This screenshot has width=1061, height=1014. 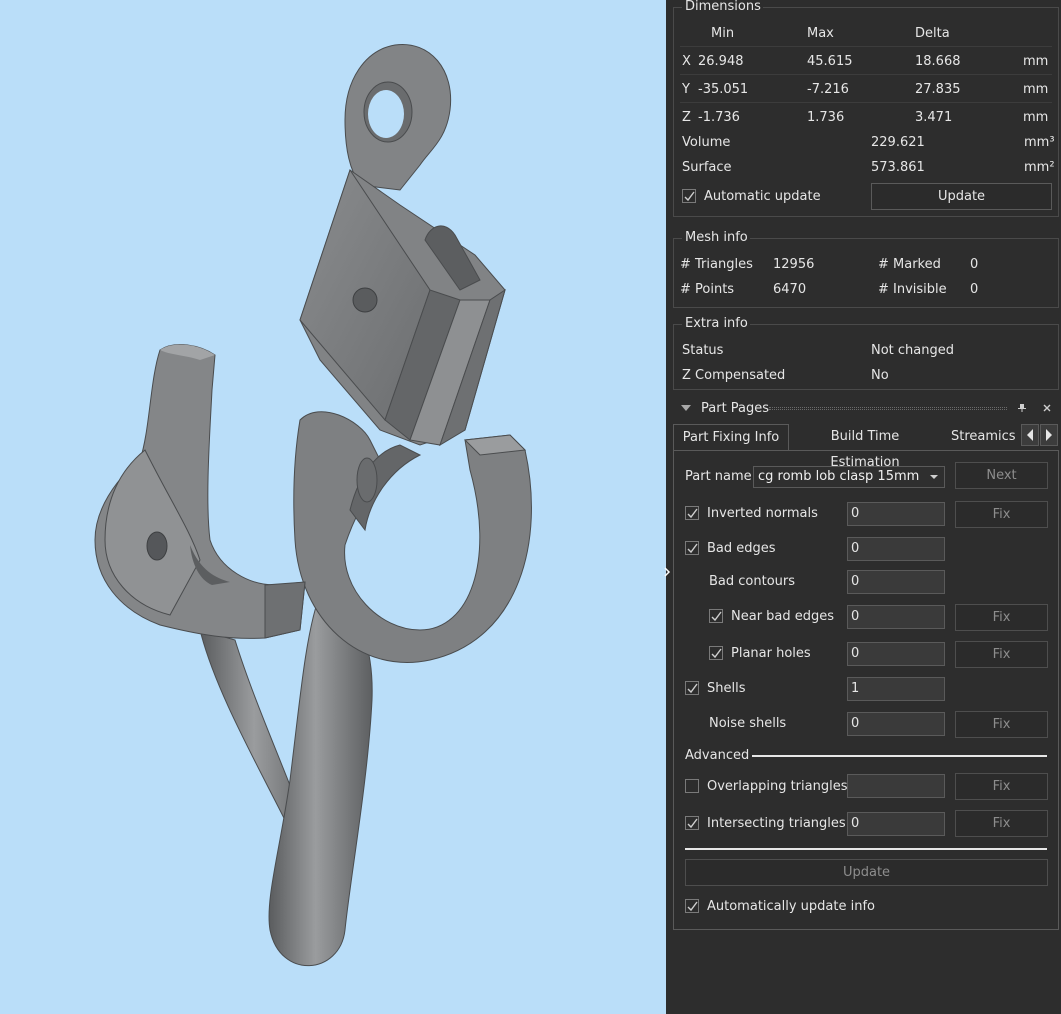 I want to click on close-icon, so click(x=1047, y=408).